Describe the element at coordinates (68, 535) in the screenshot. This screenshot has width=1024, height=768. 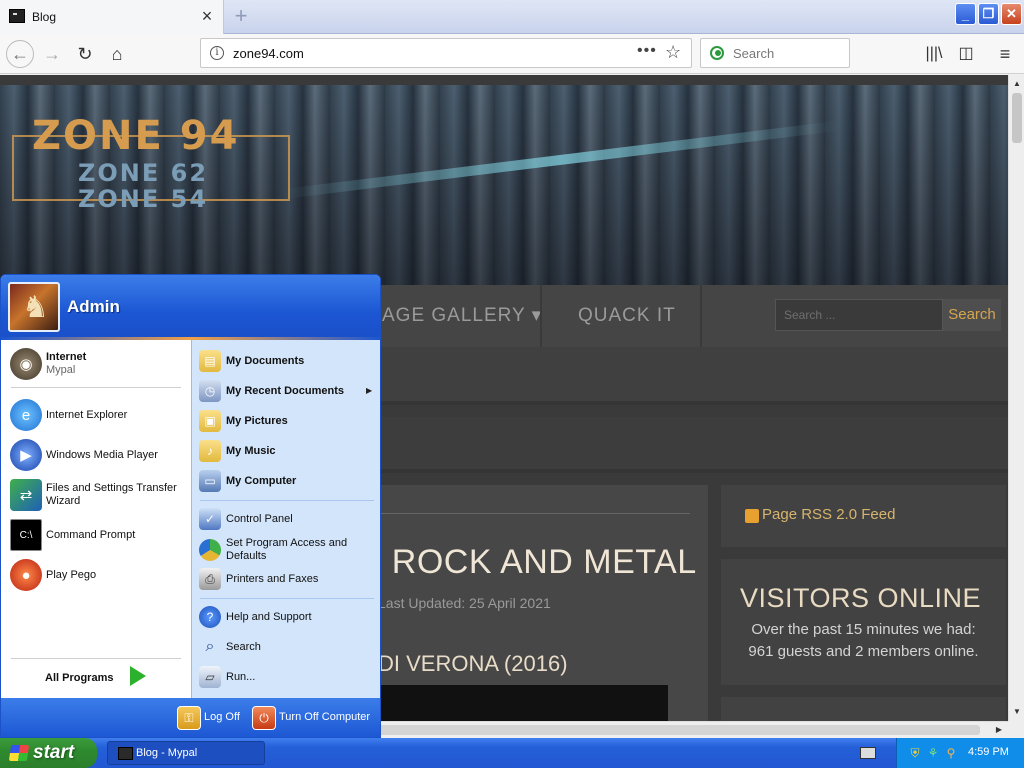
I see `program-command-prompt: C:\ Command Prompt` at that location.